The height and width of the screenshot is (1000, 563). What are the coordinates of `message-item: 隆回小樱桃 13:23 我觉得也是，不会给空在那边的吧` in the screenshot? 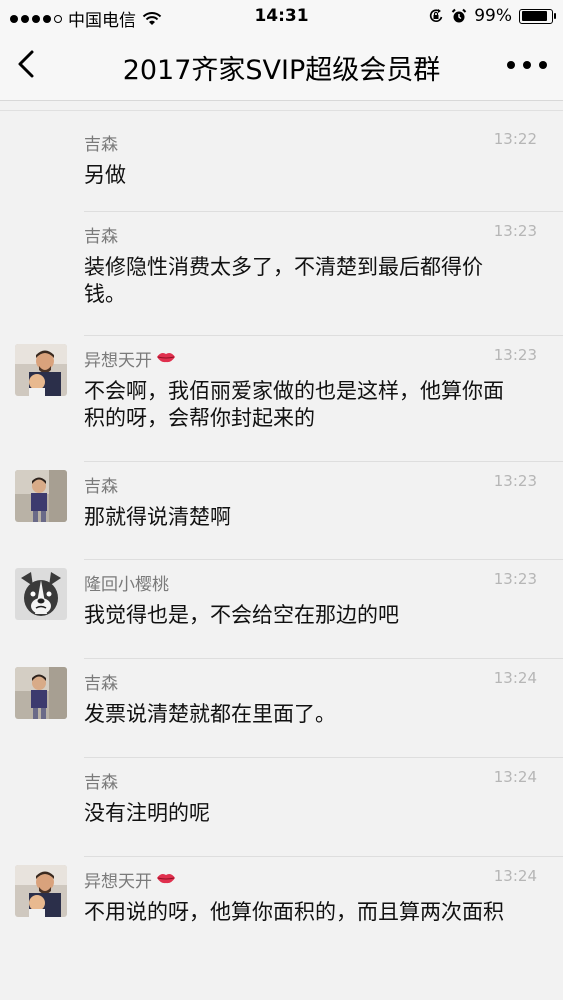 It's located at (281, 609).